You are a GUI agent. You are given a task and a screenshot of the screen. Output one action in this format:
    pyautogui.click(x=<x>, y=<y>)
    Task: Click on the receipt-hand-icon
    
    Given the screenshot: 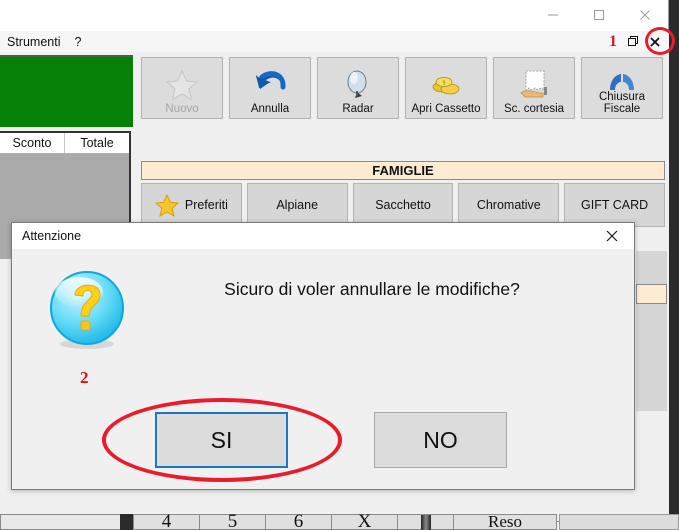 What is the action you would take?
    pyautogui.click(x=534, y=85)
    